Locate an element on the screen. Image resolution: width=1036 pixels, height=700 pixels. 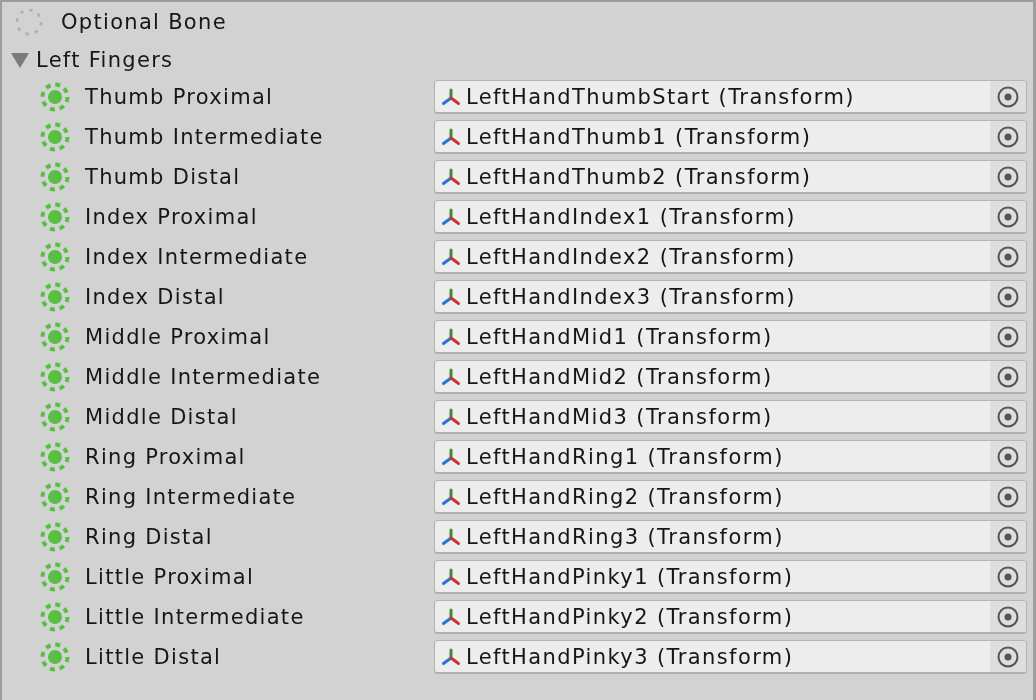
bone-label: Middle Proximal is located at coordinates (178, 337).